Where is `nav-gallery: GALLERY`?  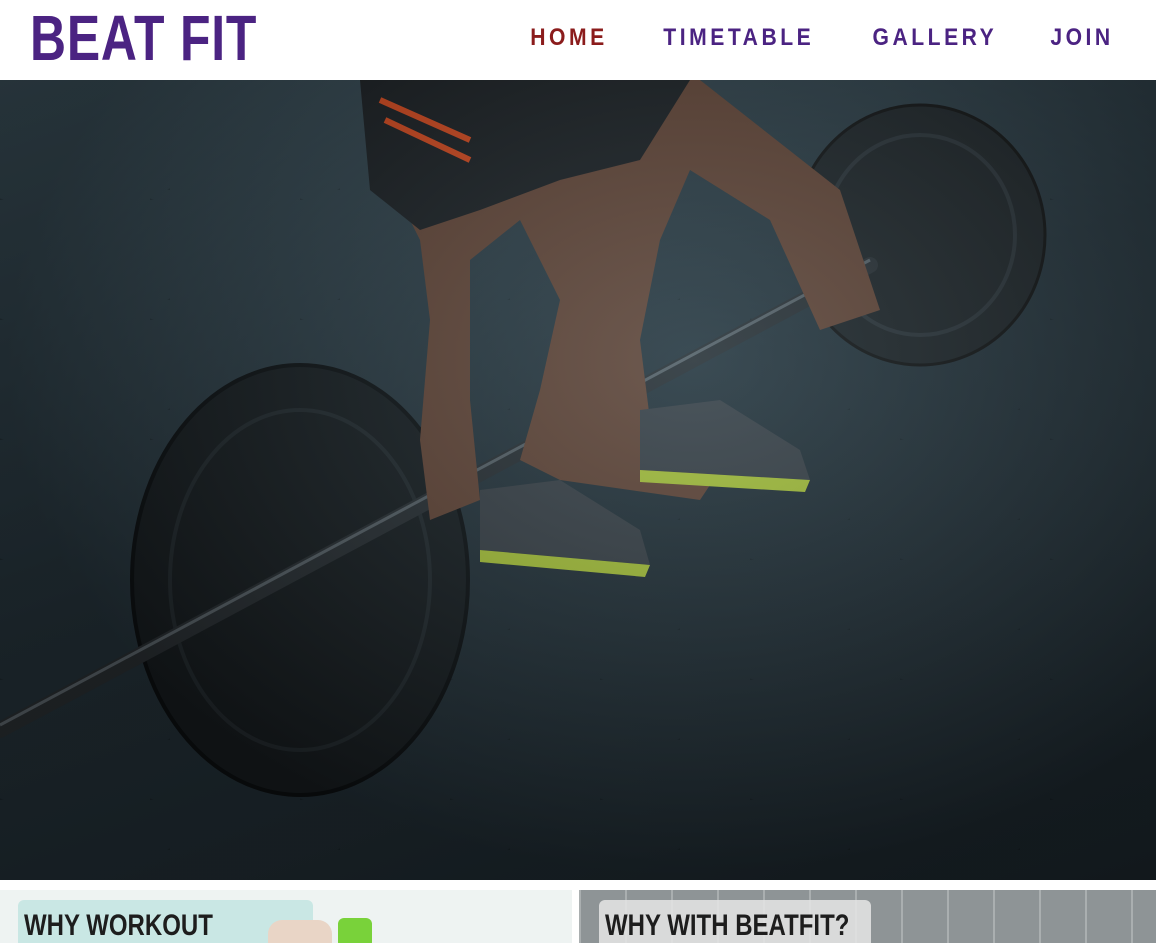
nav-gallery: GALLERY is located at coordinates (935, 38).